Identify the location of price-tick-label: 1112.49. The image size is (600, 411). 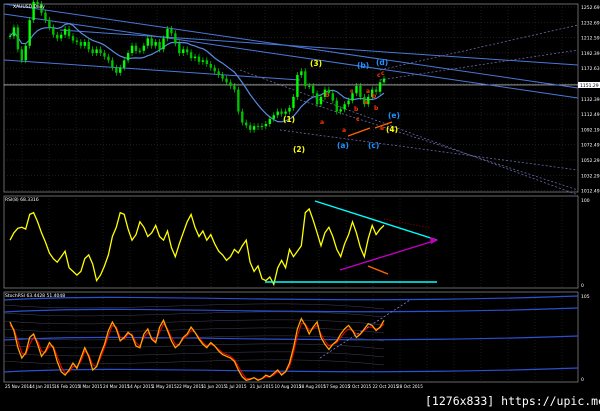
(590, 115).